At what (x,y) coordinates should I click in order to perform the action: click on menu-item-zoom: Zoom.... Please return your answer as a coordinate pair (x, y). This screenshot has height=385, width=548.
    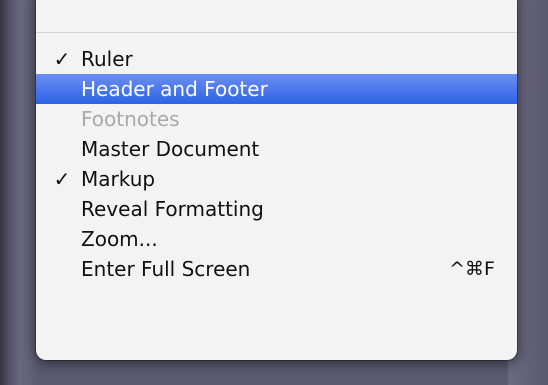
    Looking at the image, I should click on (276, 239).